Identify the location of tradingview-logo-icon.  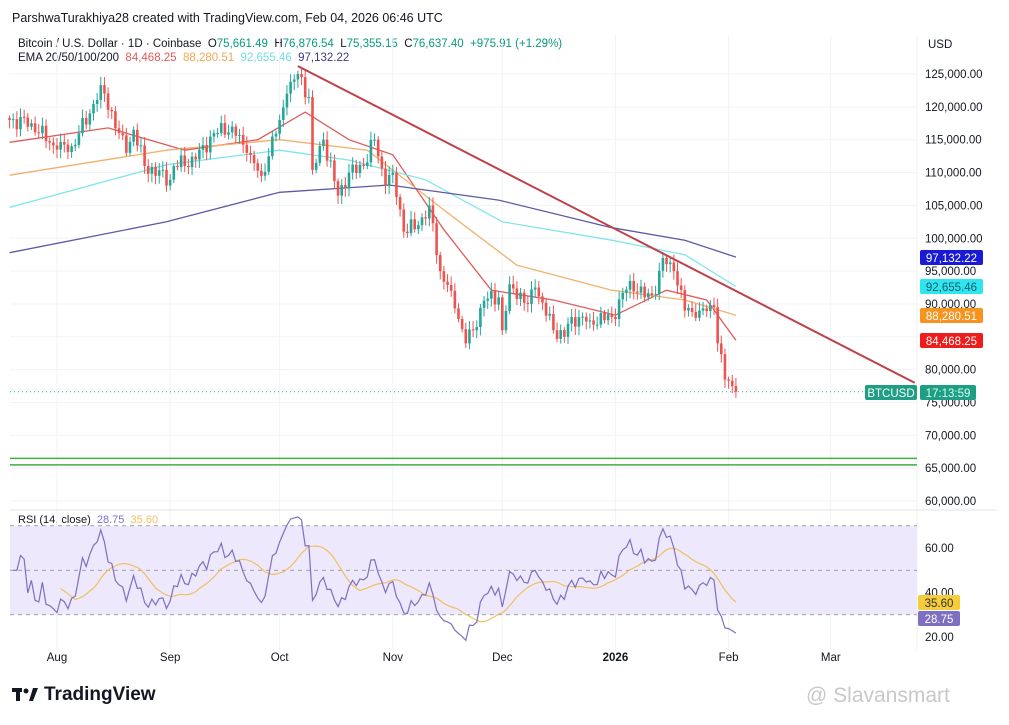
(25, 694).